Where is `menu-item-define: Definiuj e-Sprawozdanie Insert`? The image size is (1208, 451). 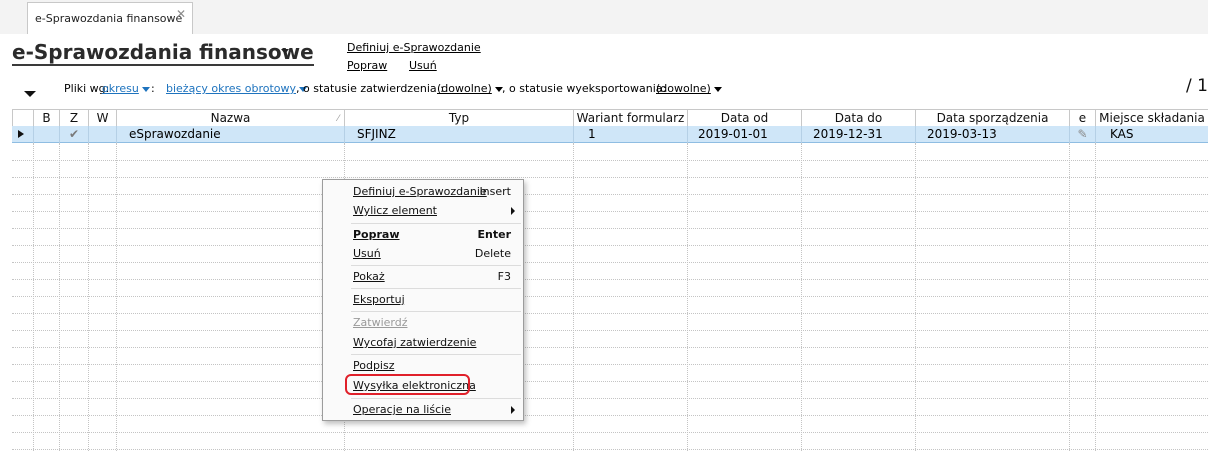 menu-item-define: Definiuj e-Sprawozdanie Insert is located at coordinates (423, 191).